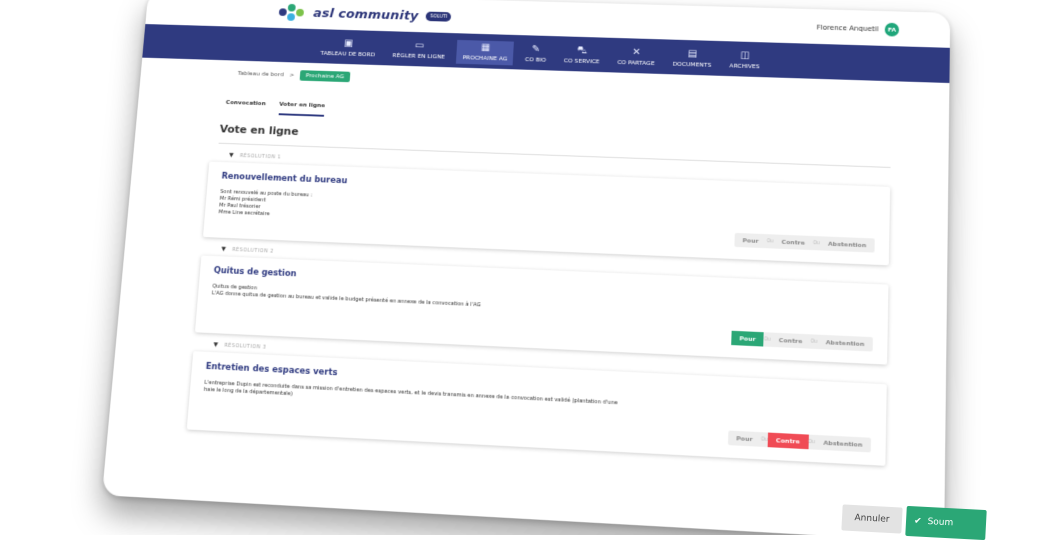 This screenshot has width=1051, height=540. What do you see at coordinates (418, 56) in the screenshot?
I see `nav-label: RÉGLER EN LIGNE` at bounding box center [418, 56].